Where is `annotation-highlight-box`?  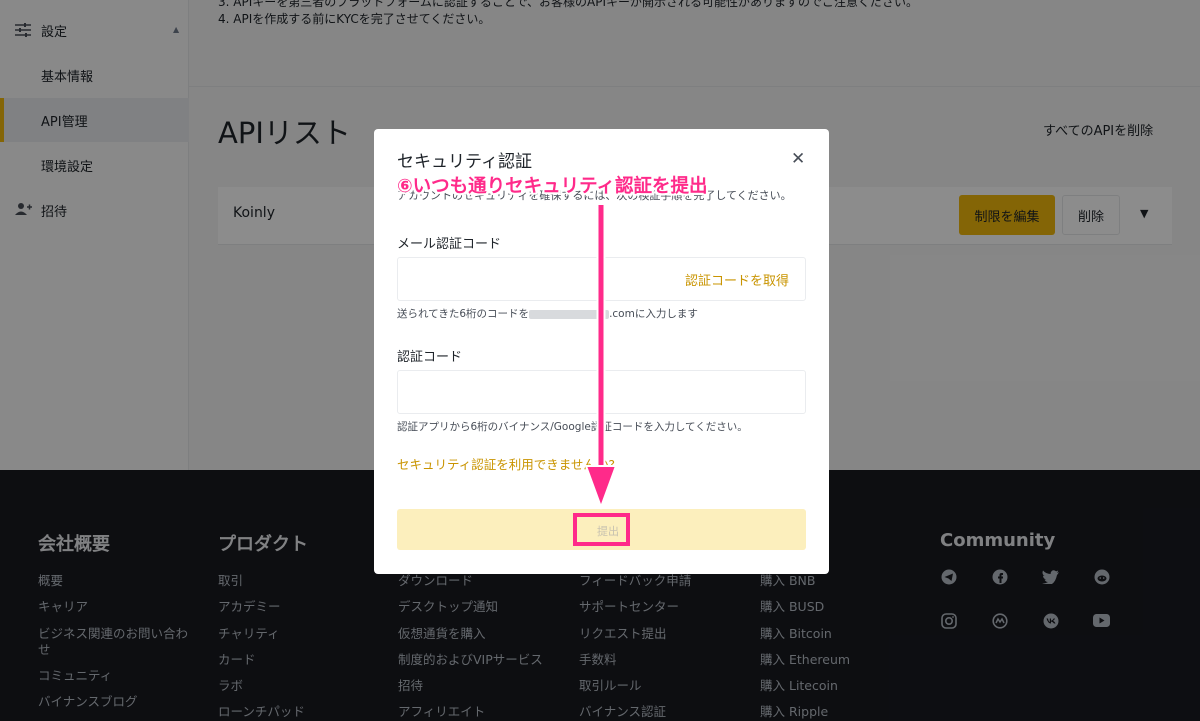 annotation-highlight-box is located at coordinates (601, 529).